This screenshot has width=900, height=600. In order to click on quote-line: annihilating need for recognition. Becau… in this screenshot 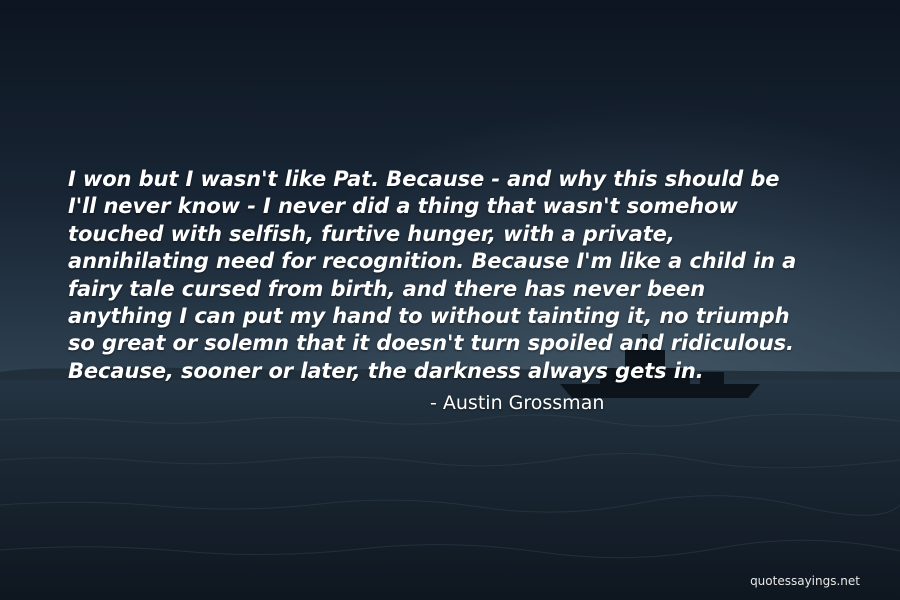, I will do `click(432, 261)`.